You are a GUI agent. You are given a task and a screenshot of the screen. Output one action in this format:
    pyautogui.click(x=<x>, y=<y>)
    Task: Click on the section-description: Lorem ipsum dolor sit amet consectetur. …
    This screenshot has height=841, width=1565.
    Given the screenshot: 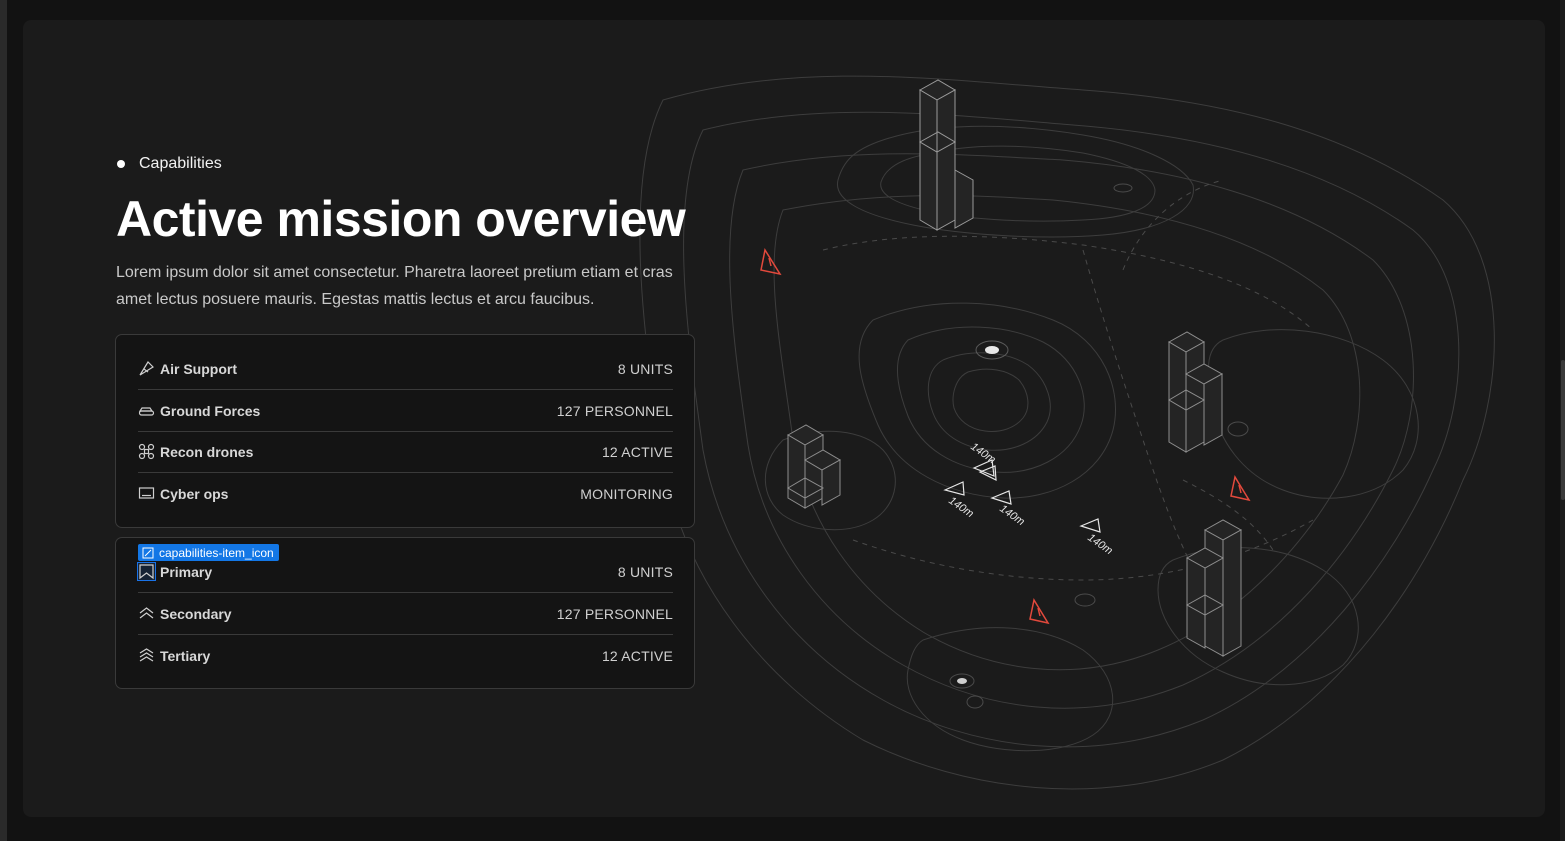 What is the action you would take?
    pyautogui.click(x=394, y=286)
    